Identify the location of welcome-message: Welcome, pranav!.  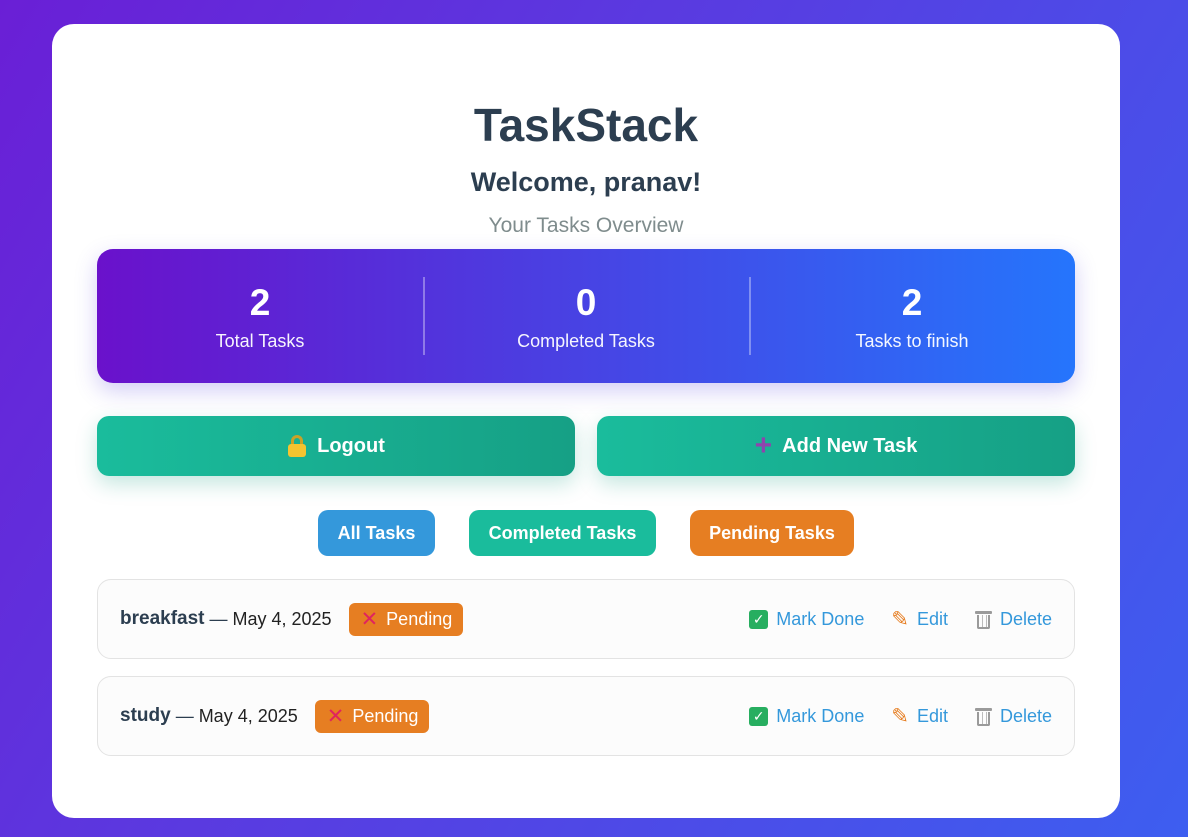
(586, 182).